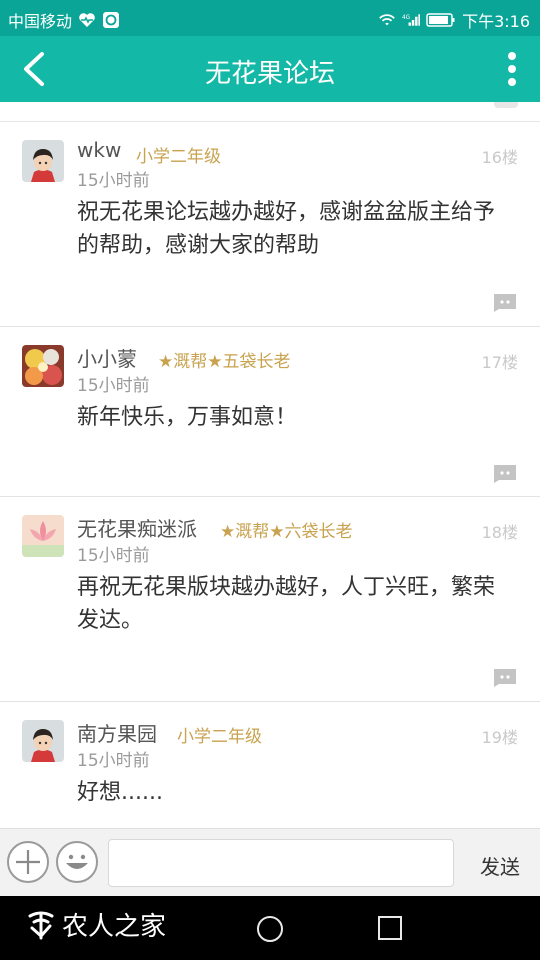 The height and width of the screenshot is (960, 540). What do you see at coordinates (41, 925) in the screenshot?
I see `watermark-logo-icon` at bounding box center [41, 925].